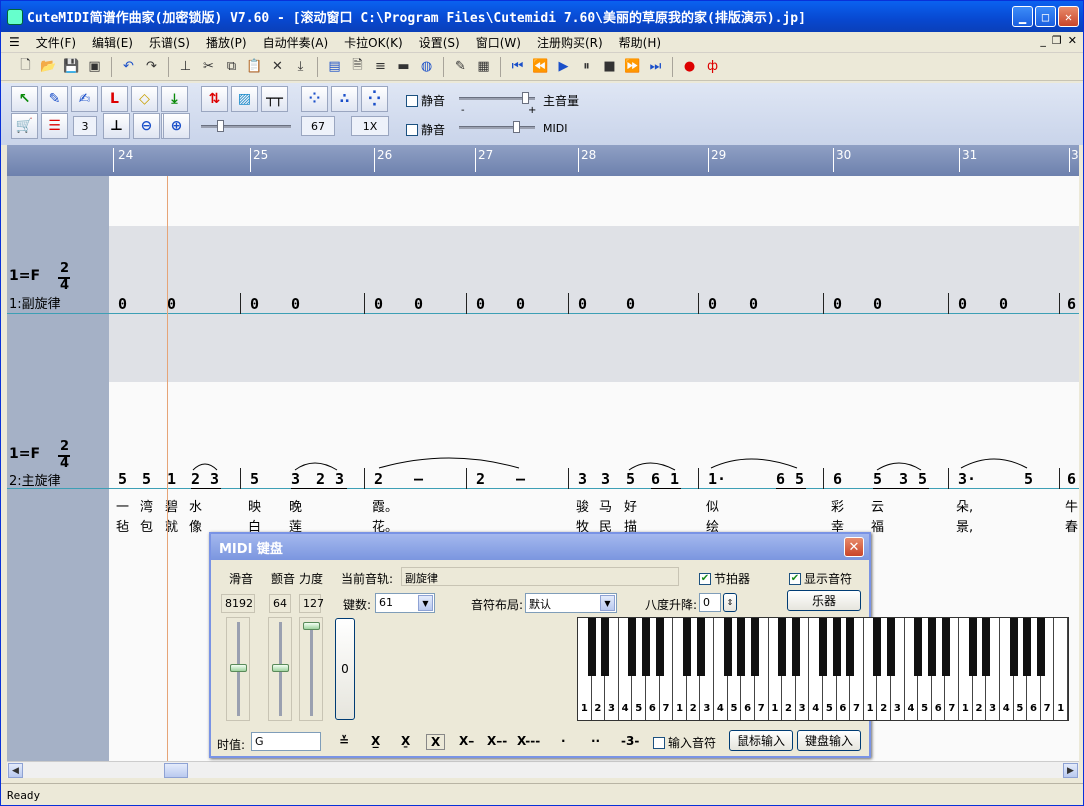 Image resolution: width=1084 pixels, height=806 pixels. I want to click on undo-icon: ↶, so click(128, 66).